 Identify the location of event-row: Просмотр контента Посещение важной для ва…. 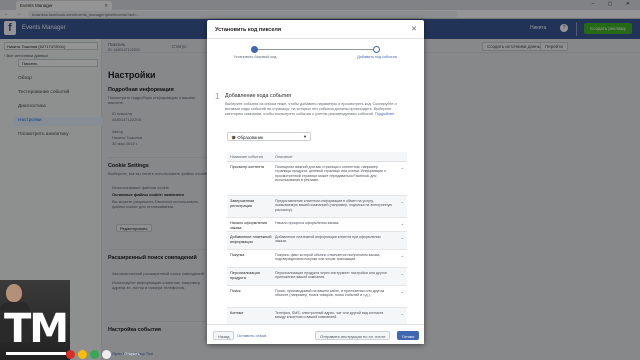
(317, 179).